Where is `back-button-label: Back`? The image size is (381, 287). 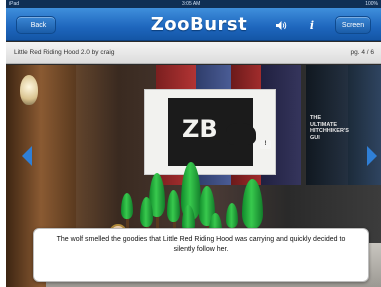
back-button-label: Back is located at coordinates (38, 25).